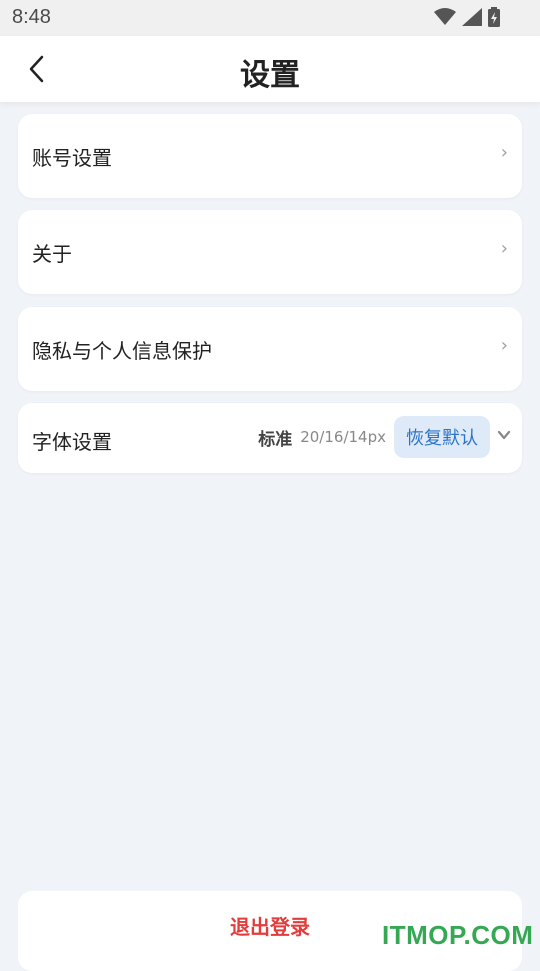 The image size is (540, 971). What do you see at coordinates (445, 19) in the screenshot?
I see `wifi-icon` at bounding box center [445, 19].